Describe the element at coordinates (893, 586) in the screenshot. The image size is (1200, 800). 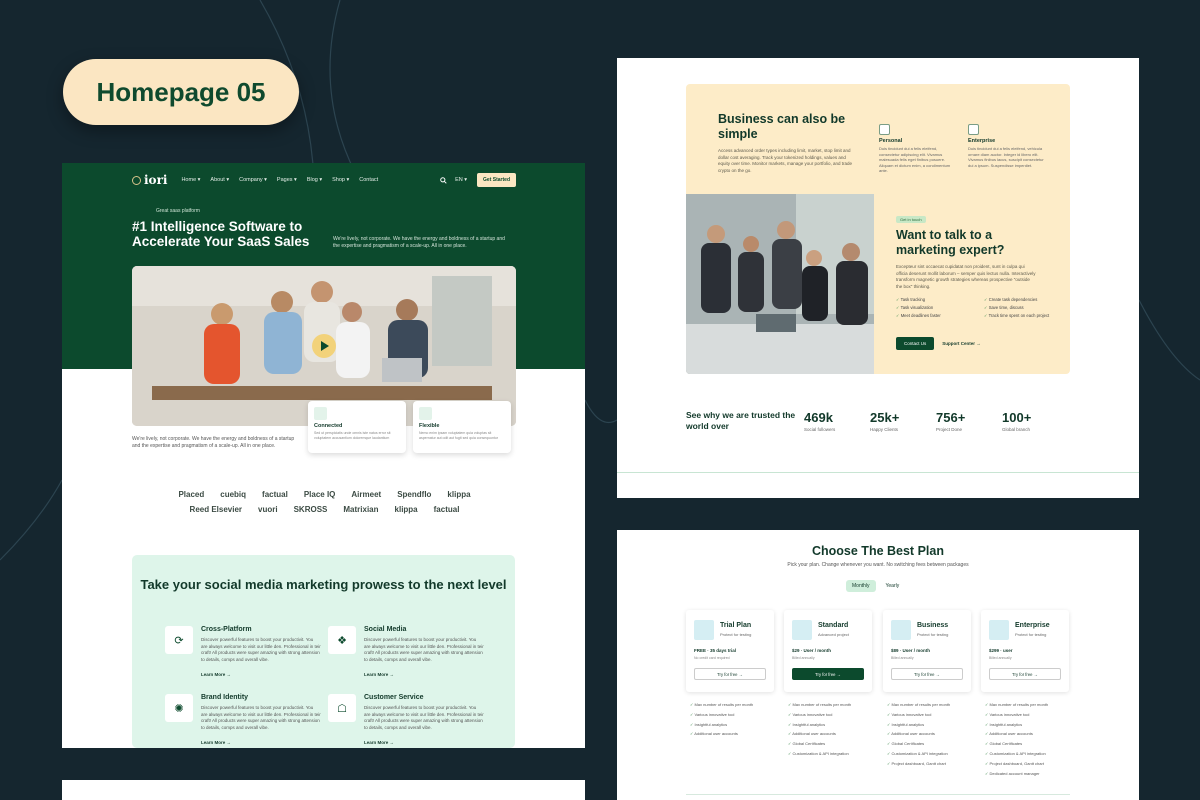
I see `toggle-yearly: Yearly` at that location.